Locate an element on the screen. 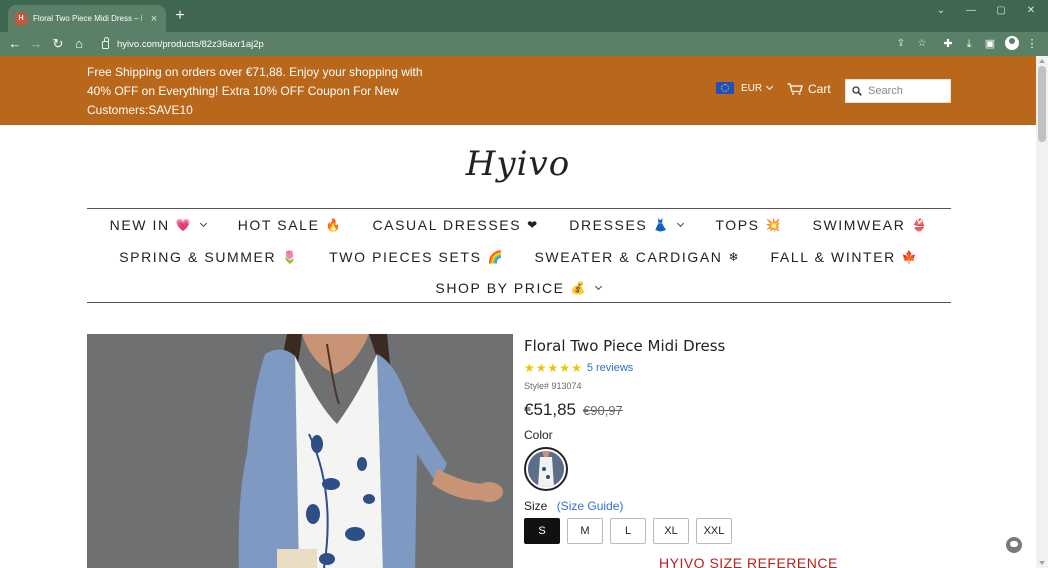 The width and height of the screenshot is (1048, 568). nav-item-fall-winter: FALL & WINTER 🍁 is located at coordinates (844, 257).